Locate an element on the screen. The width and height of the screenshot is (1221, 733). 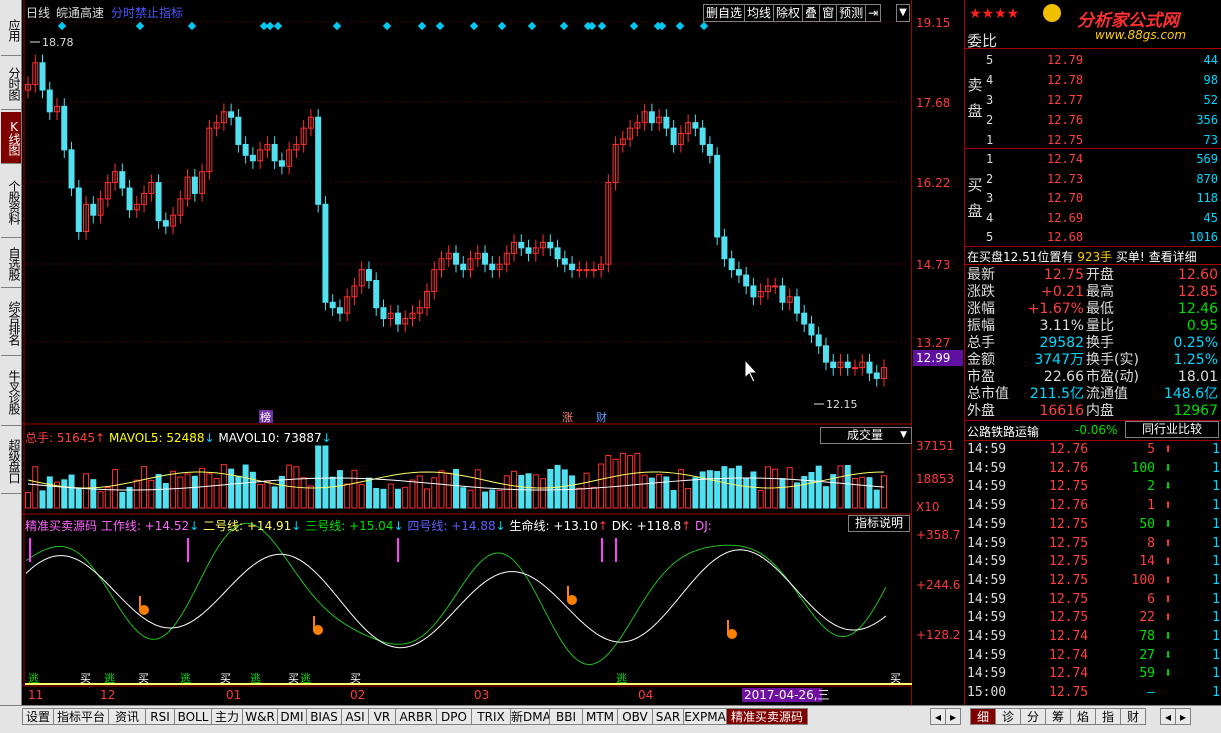
bottom-tab-6: W&R is located at coordinates (260, 716).